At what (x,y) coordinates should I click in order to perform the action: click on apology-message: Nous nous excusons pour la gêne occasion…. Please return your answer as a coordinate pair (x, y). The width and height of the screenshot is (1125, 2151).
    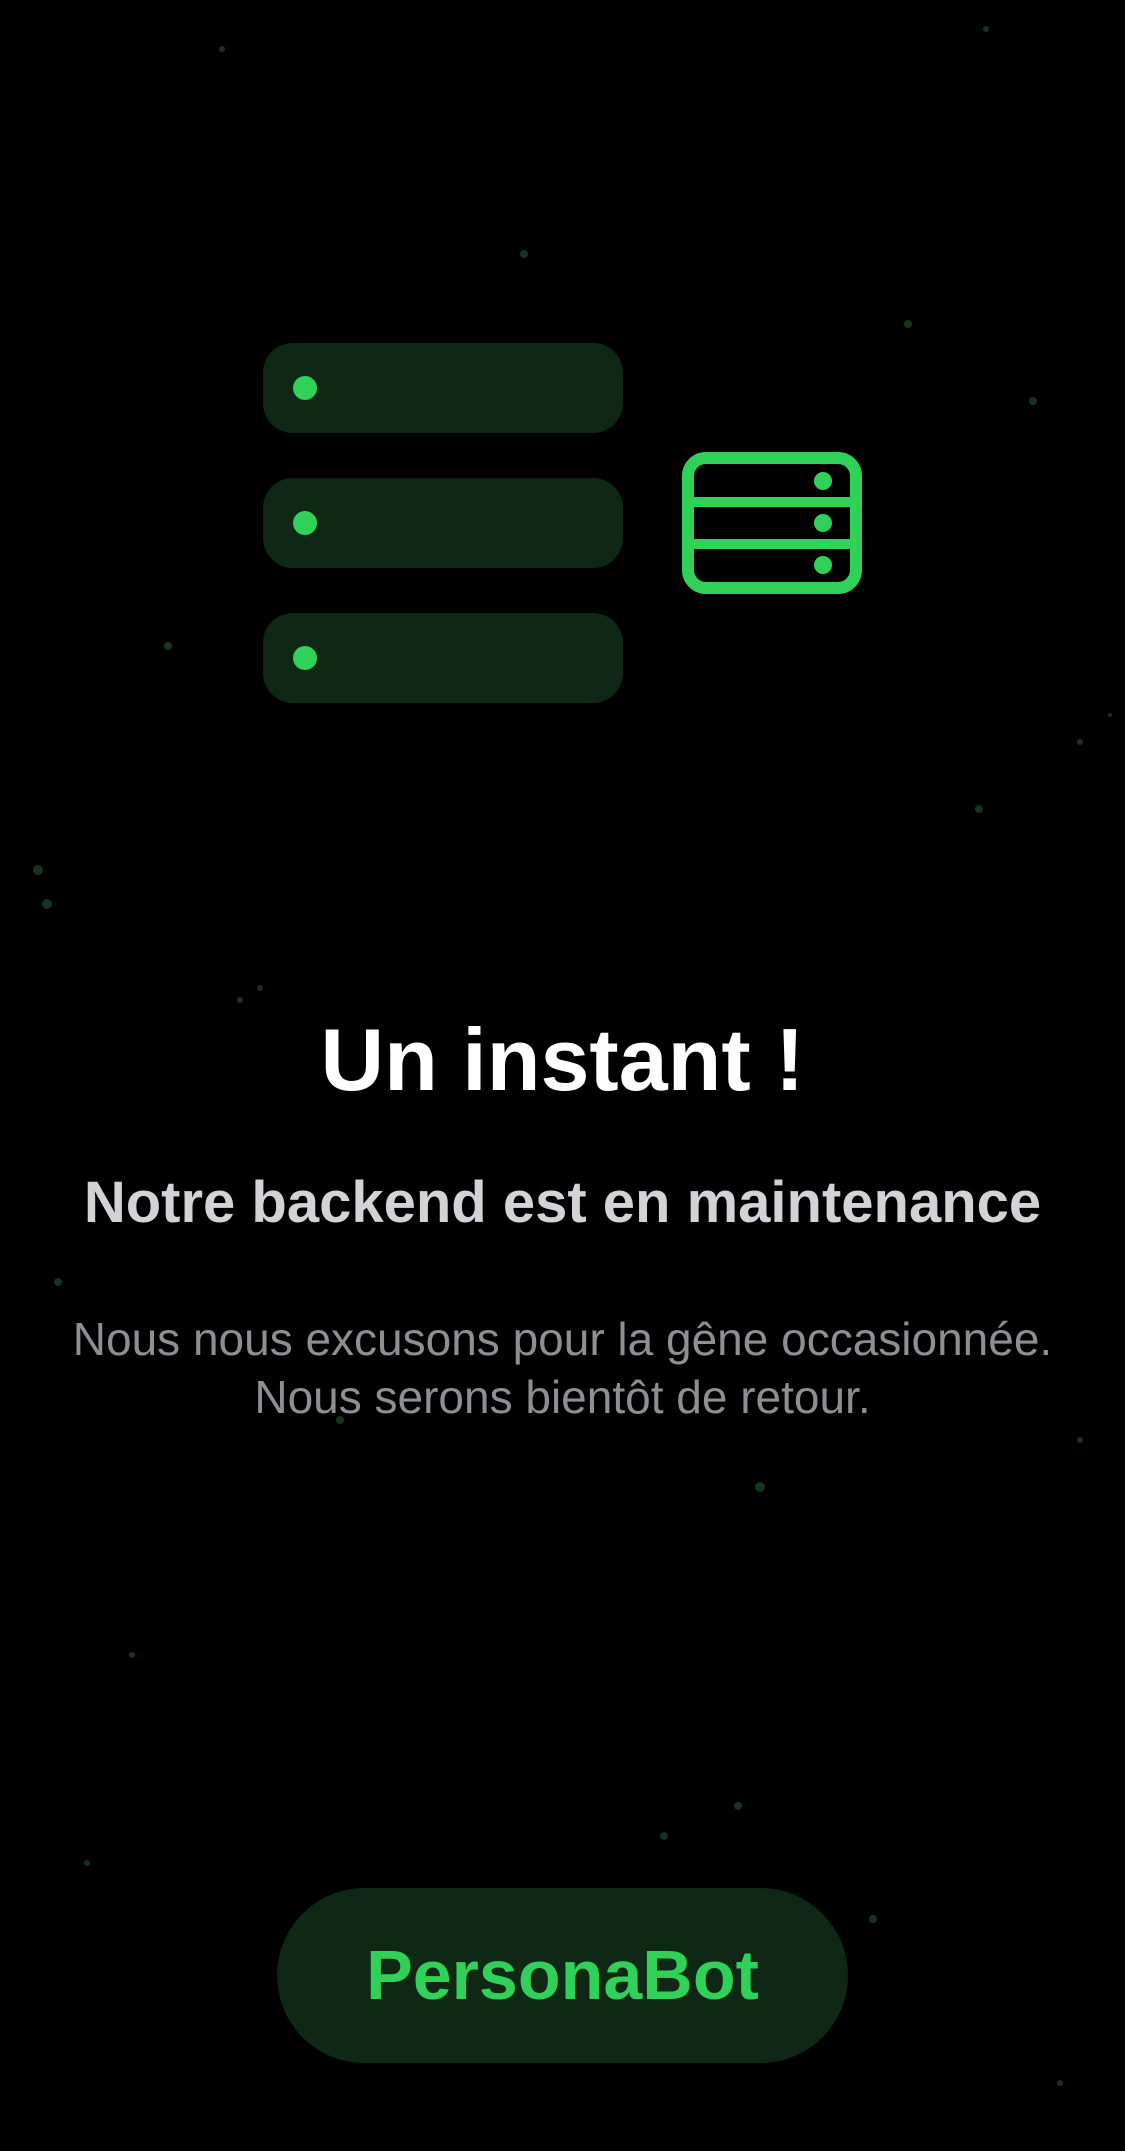
    Looking at the image, I should click on (562, 1368).